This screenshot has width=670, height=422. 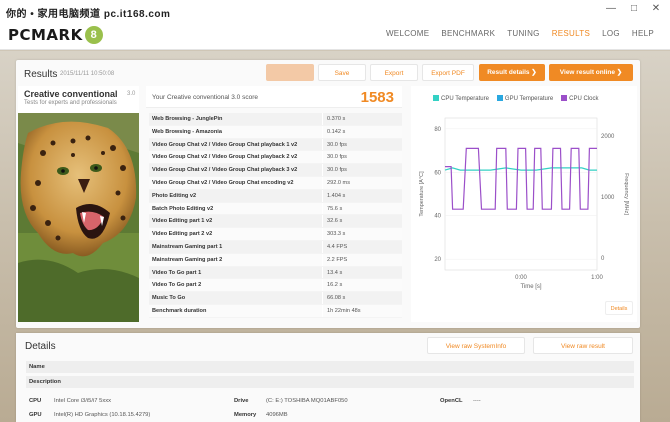 I want to click on test-name-cell: Video To Go part 1, so click(x=236, y=272).